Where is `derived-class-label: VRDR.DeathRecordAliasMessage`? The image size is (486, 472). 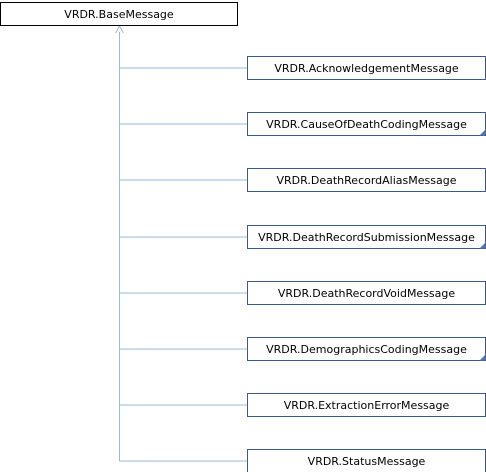 derived-class-label: VRDR.DeathRecordAliasMessage is located at coordinates (367, 180).